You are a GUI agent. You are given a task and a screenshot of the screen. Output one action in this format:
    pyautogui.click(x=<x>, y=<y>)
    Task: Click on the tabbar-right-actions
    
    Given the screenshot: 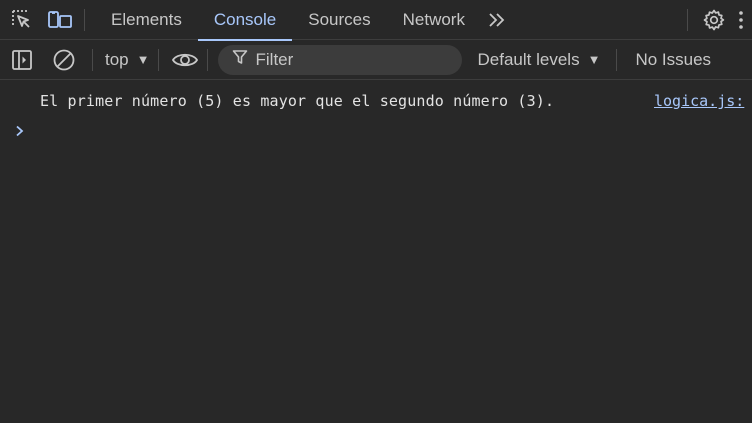 What is the action you would take?
    pyautogui.click(x=719, y=20)
    